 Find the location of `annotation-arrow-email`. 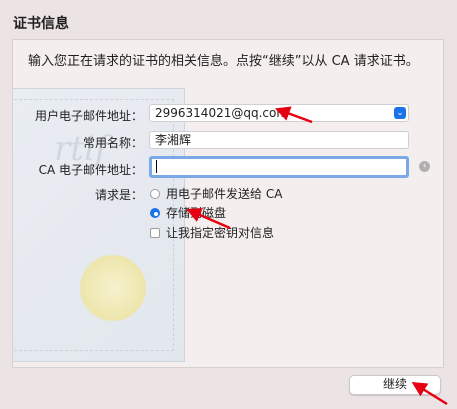

annotation-arrow-email is located at coordinates (293, 115).